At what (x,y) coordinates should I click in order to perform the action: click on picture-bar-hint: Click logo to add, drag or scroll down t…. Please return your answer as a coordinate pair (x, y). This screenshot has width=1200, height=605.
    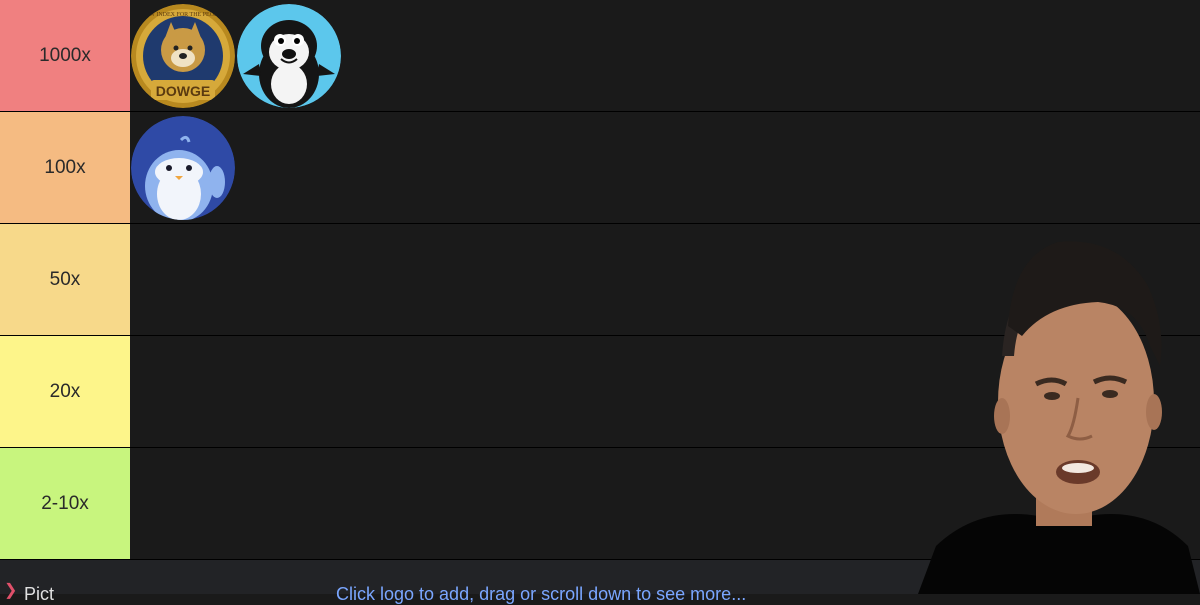
    Looking at the image, I should click on (541, 594).